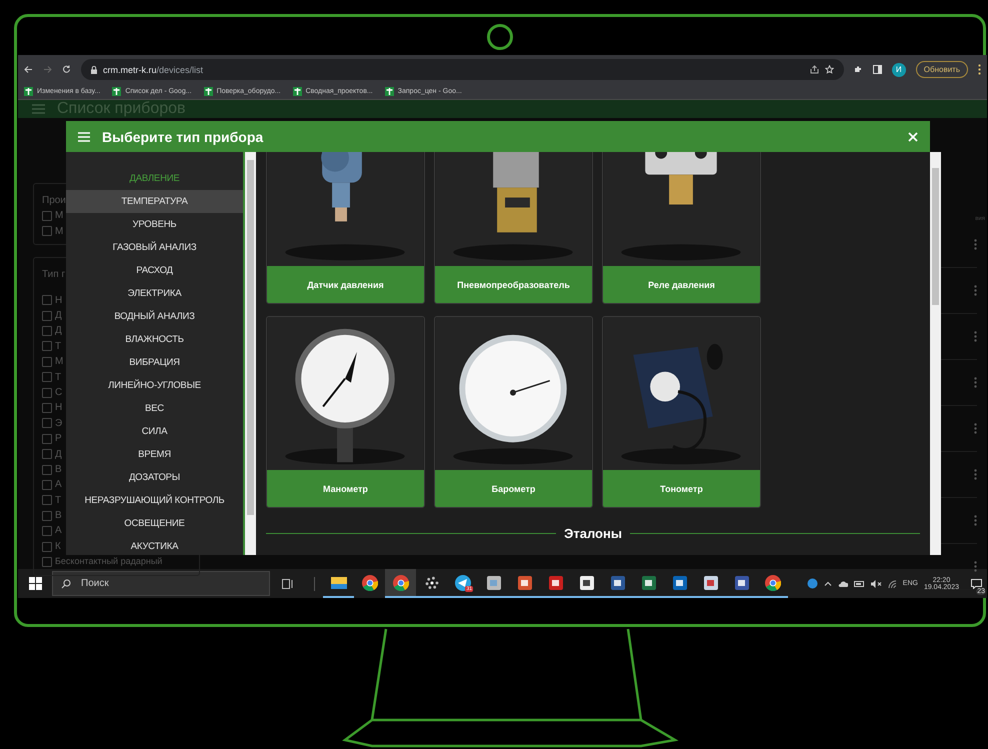  What do you see at coordinates (976, 583) in the screenshot?
I see `message-icon` at bounding box center [976, 583].